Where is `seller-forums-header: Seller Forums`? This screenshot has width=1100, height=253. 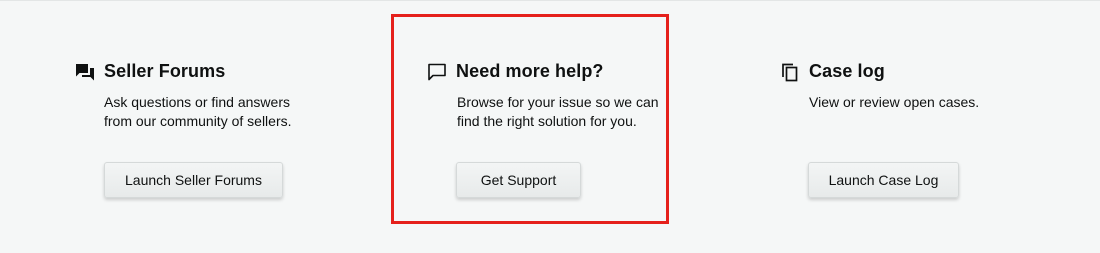
seller-forums-header: Seller Forums is located at coordinates (150, 71).